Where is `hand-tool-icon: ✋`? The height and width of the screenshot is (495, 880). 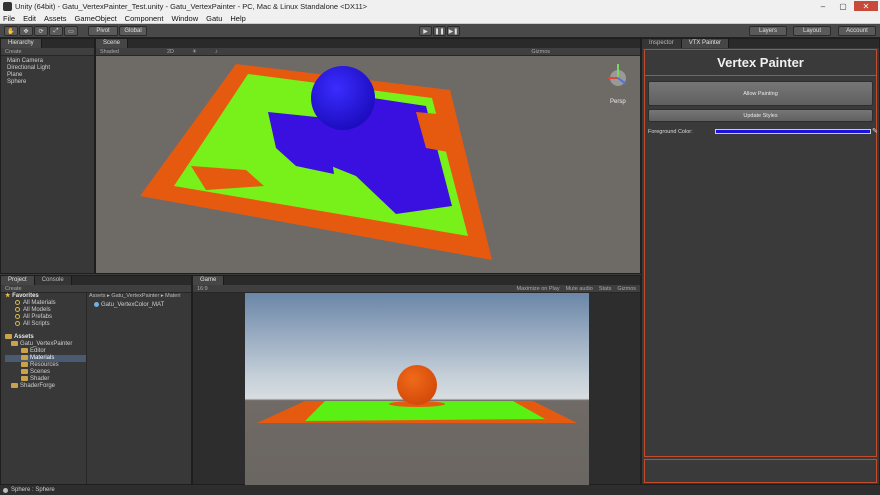 hand-tool-icon: ✋ is located at coordinates (11, 31).